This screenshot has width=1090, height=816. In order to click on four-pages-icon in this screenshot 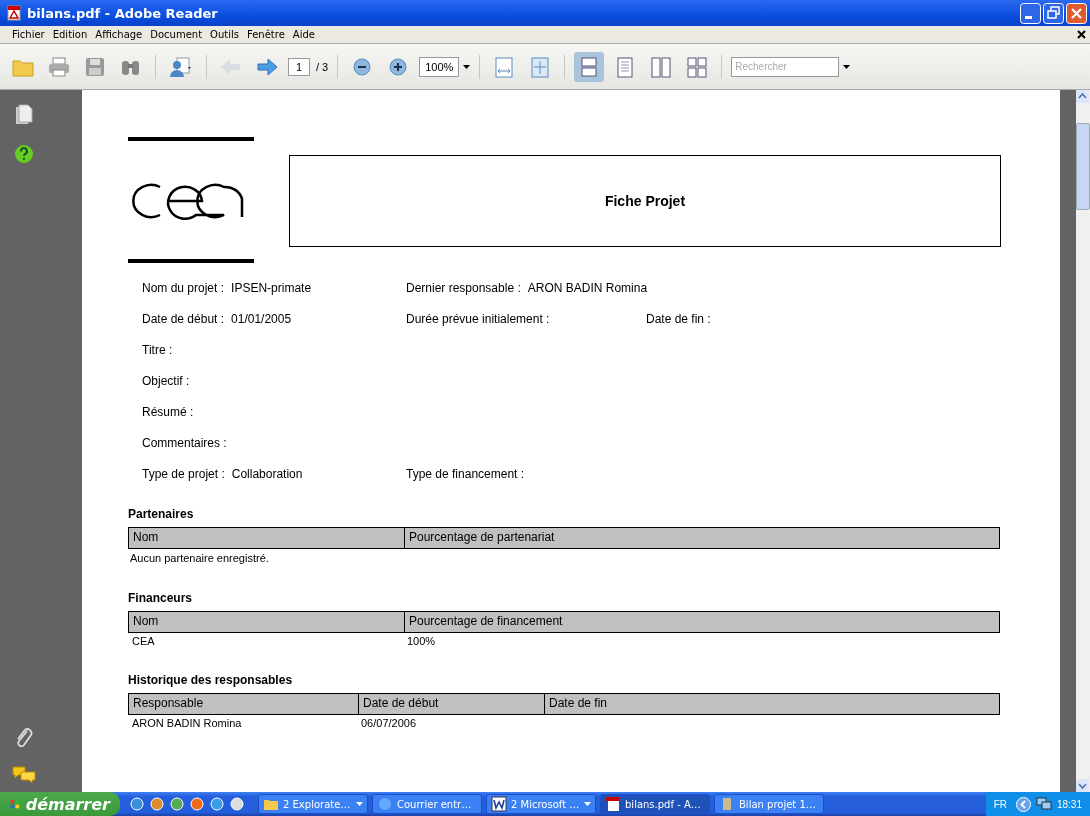, I will do `click(697, 66)`.